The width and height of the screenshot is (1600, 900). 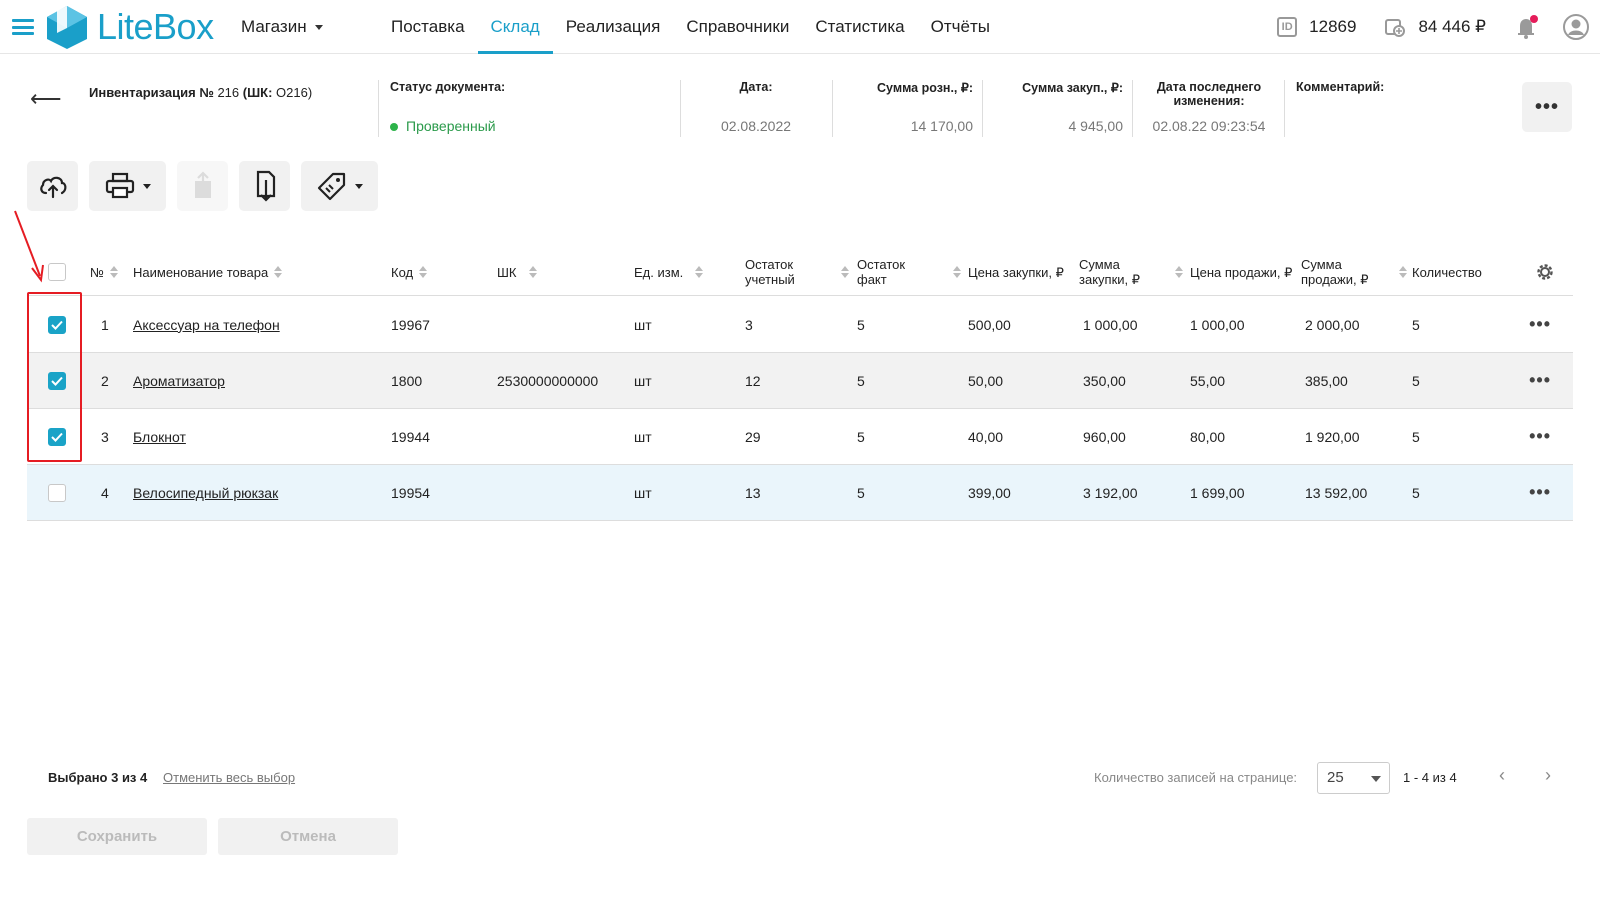 What do you see at coordinates (127, 186) in the screenshot?
I see `print-button` at bounding box center [127, 186].